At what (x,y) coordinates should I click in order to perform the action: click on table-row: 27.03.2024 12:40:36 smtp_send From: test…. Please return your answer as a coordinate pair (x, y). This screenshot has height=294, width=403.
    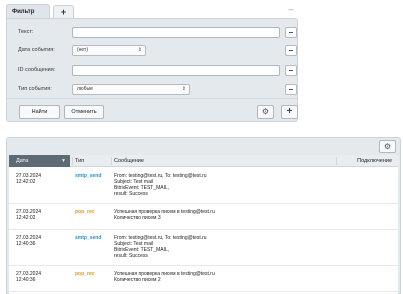
    Looking at the image, I should click on (203, 248).